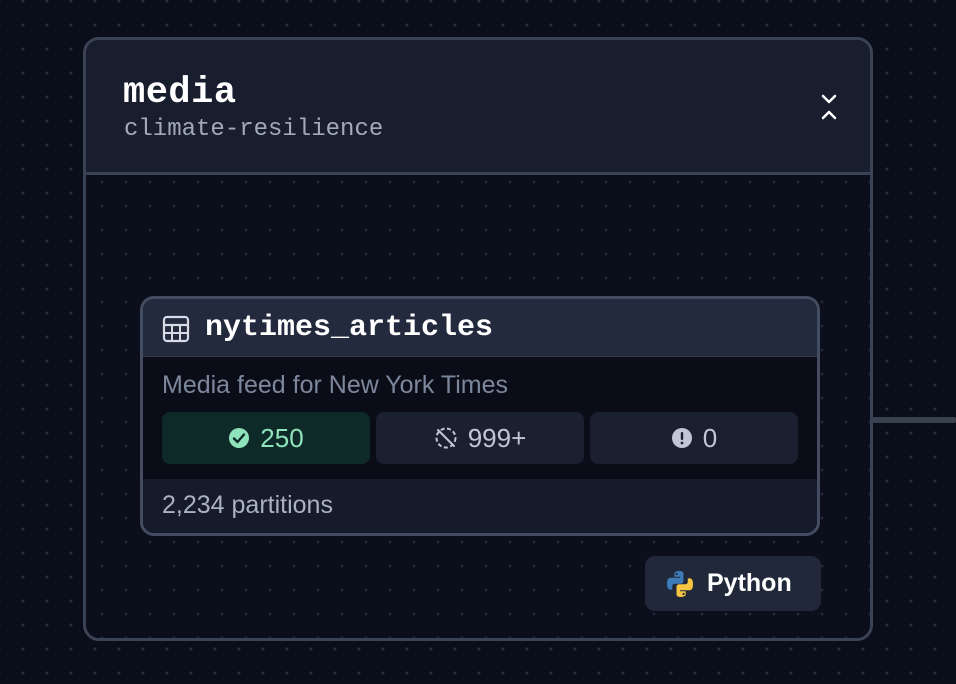 The width and height of the screenshot is (956, 684). Describe the element at coordinates (349, 328) in the screenshot. I see `asset-name: nytimes_articles` at that location.